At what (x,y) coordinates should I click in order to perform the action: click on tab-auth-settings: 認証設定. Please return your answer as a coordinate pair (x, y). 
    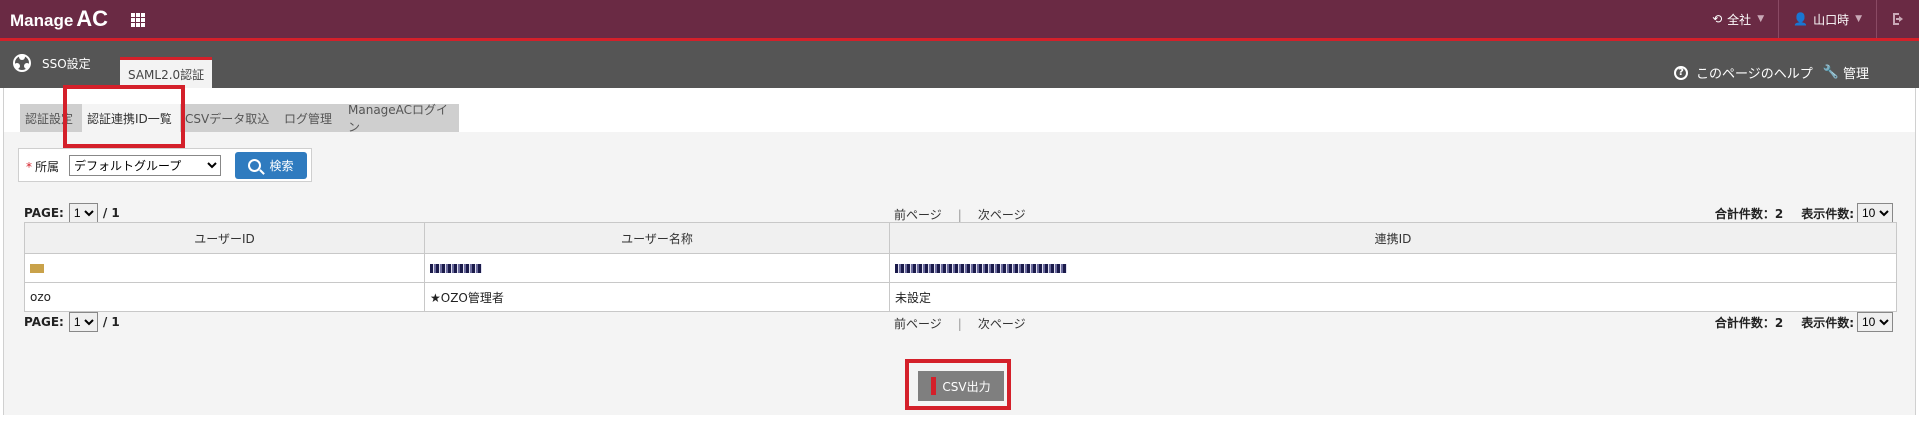
    Looking at the image, I should click on (51, 118).